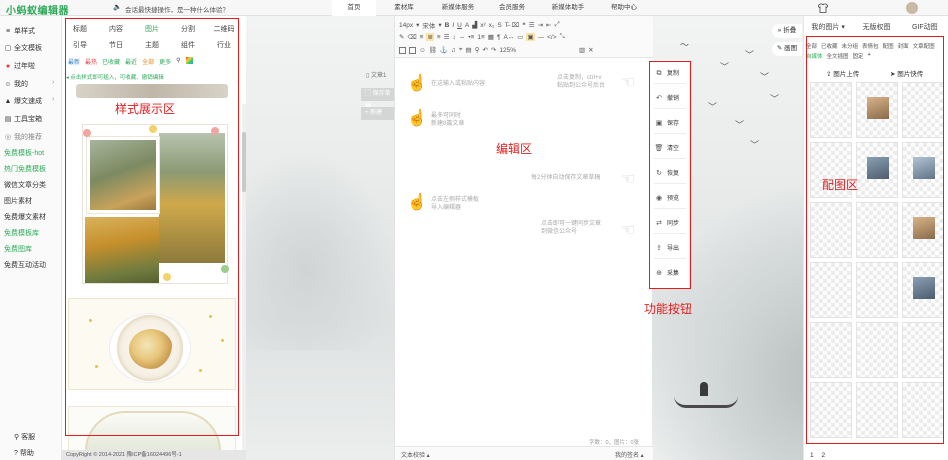  Describe the element at coordinates (493, 50) in the screenshot. I see `redo-icon: ↷` at that location.